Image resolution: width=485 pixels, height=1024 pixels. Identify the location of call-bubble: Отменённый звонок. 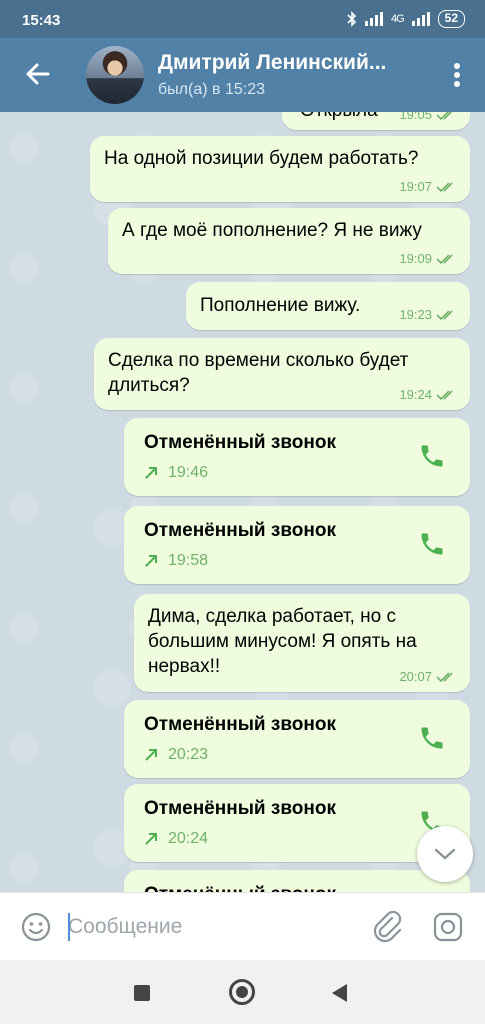
(297, 881).